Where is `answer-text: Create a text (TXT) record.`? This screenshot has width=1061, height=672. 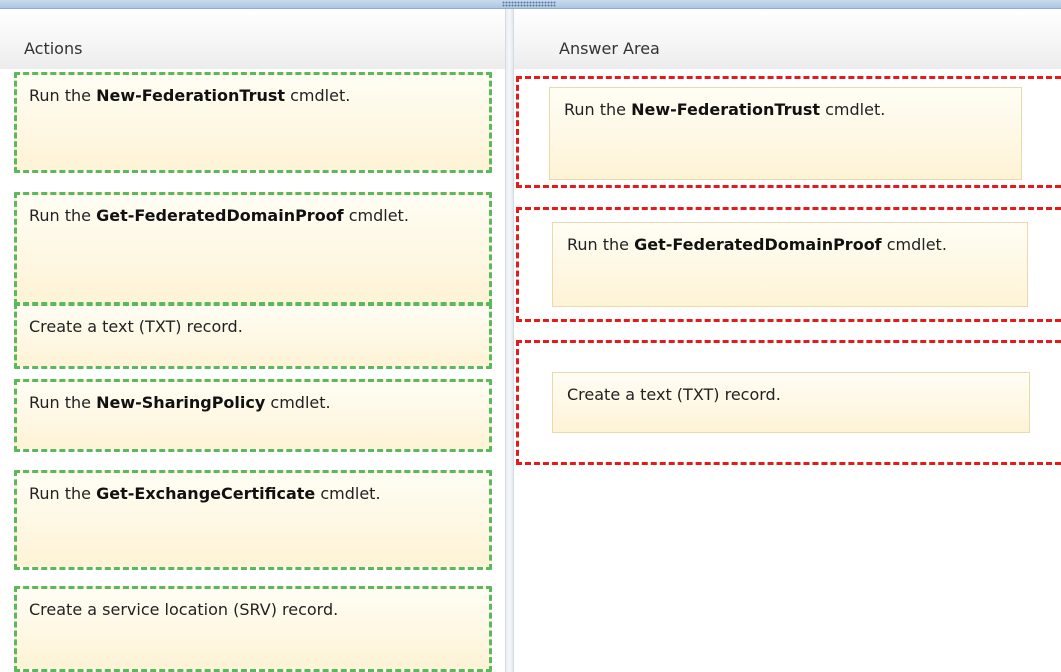 answer-text: Create a text (TXT) record. is located at coordinates (674, 394).